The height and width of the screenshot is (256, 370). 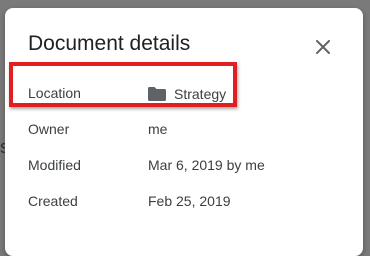 I want to click on close-button, so click(x=323, y=47).